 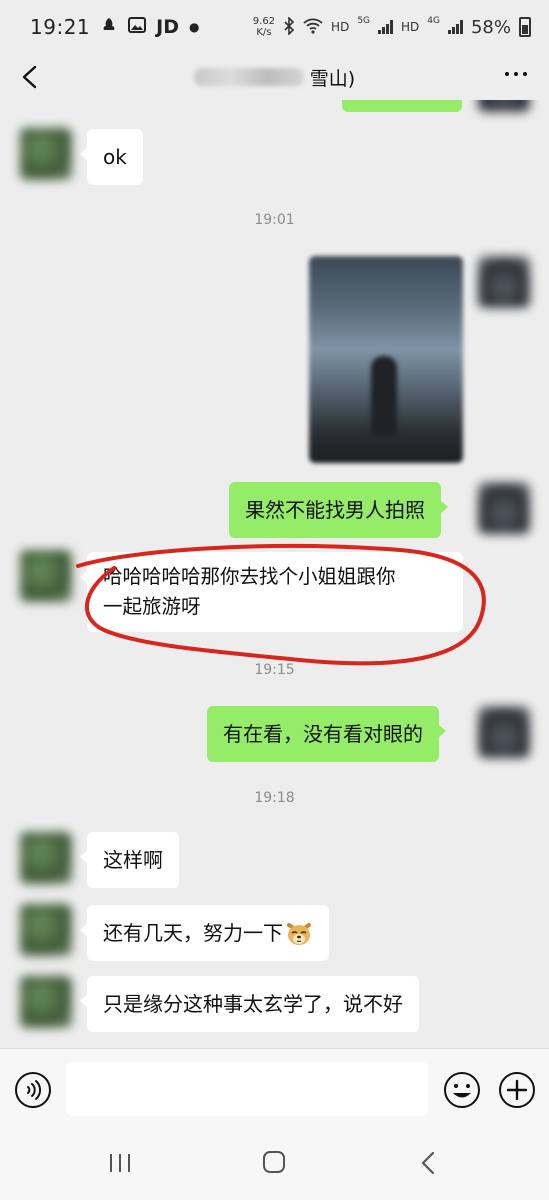 What do you see at coordinates (517, 1090) in the screenshot?
I see `plus-icon` at bounding box center [517, 1090].